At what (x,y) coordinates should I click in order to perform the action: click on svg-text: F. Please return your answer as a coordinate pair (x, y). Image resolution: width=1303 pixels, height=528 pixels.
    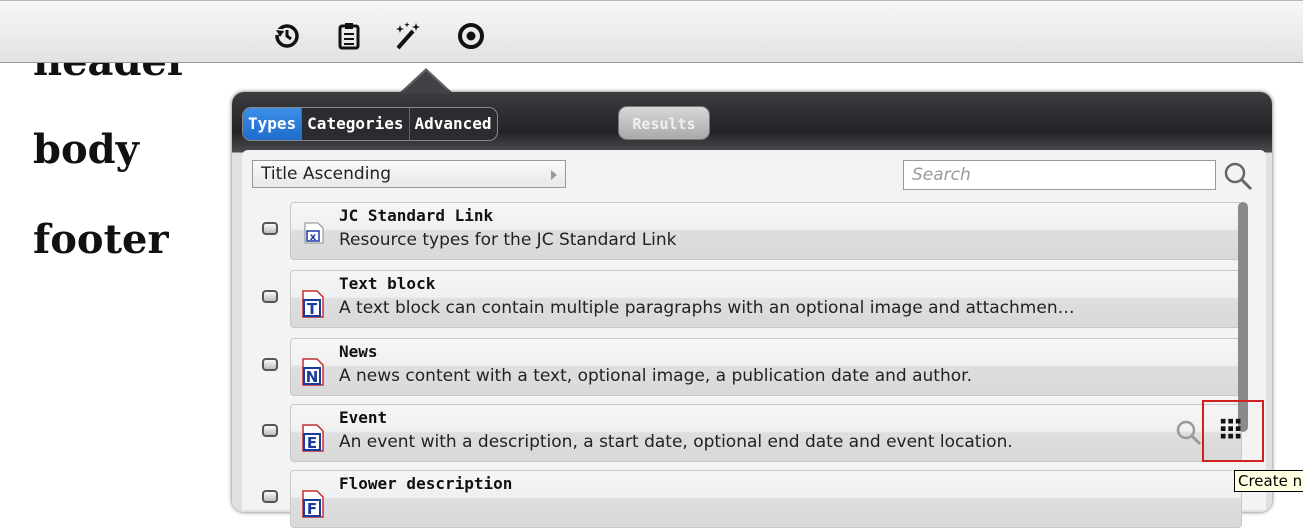
    Looking at the image, I should click on (312, 509).